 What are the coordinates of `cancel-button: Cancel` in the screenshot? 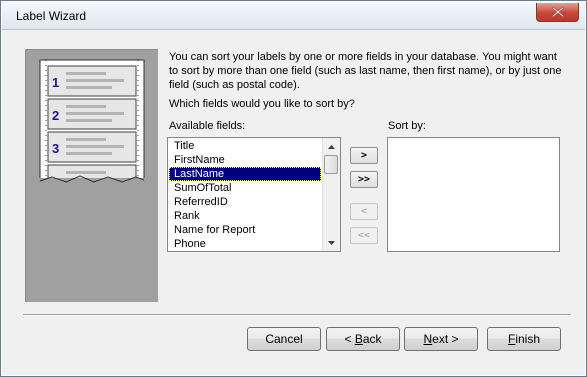 It's located at (284, 339).